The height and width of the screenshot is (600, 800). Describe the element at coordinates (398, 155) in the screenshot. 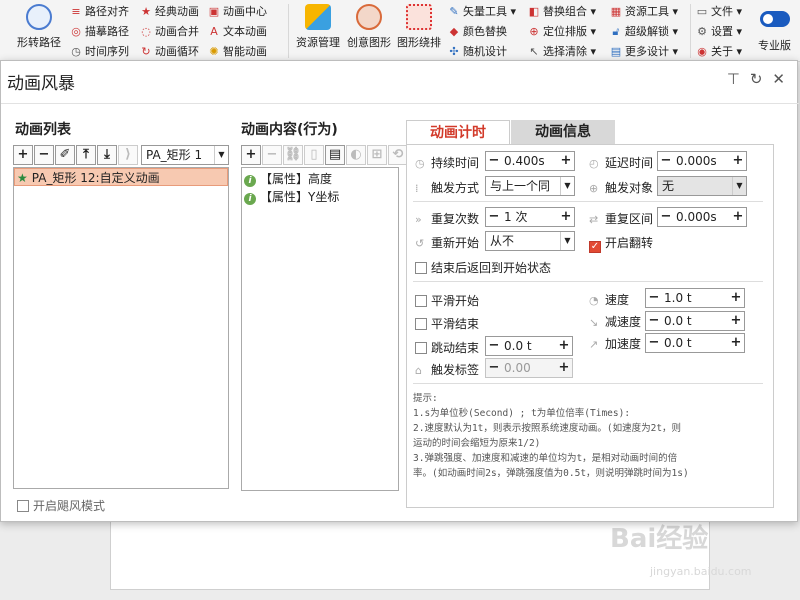

I see `loop-icon: ⟲` at that location.